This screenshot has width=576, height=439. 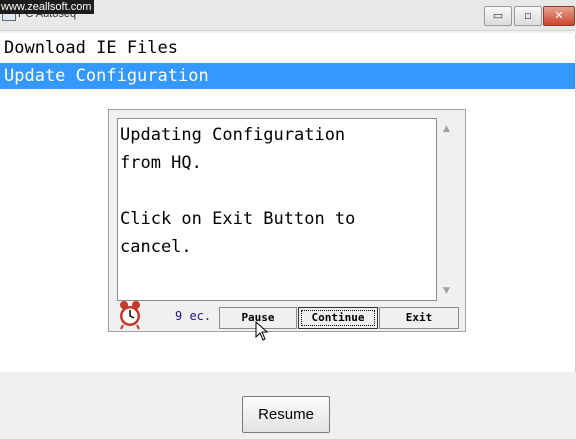 I want to click on resume-button: Resume, so click(x=286, y=414).